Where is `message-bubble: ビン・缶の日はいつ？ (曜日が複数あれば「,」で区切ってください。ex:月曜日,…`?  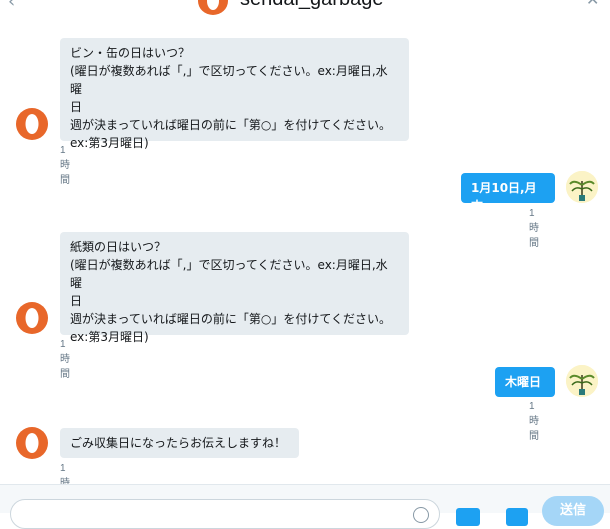 message-bubble: ビン・缶の日はいつ？ (曜日が複数あれば「,」で区切ってください。ex:月曜日,… is located at coordinates (234, 94).